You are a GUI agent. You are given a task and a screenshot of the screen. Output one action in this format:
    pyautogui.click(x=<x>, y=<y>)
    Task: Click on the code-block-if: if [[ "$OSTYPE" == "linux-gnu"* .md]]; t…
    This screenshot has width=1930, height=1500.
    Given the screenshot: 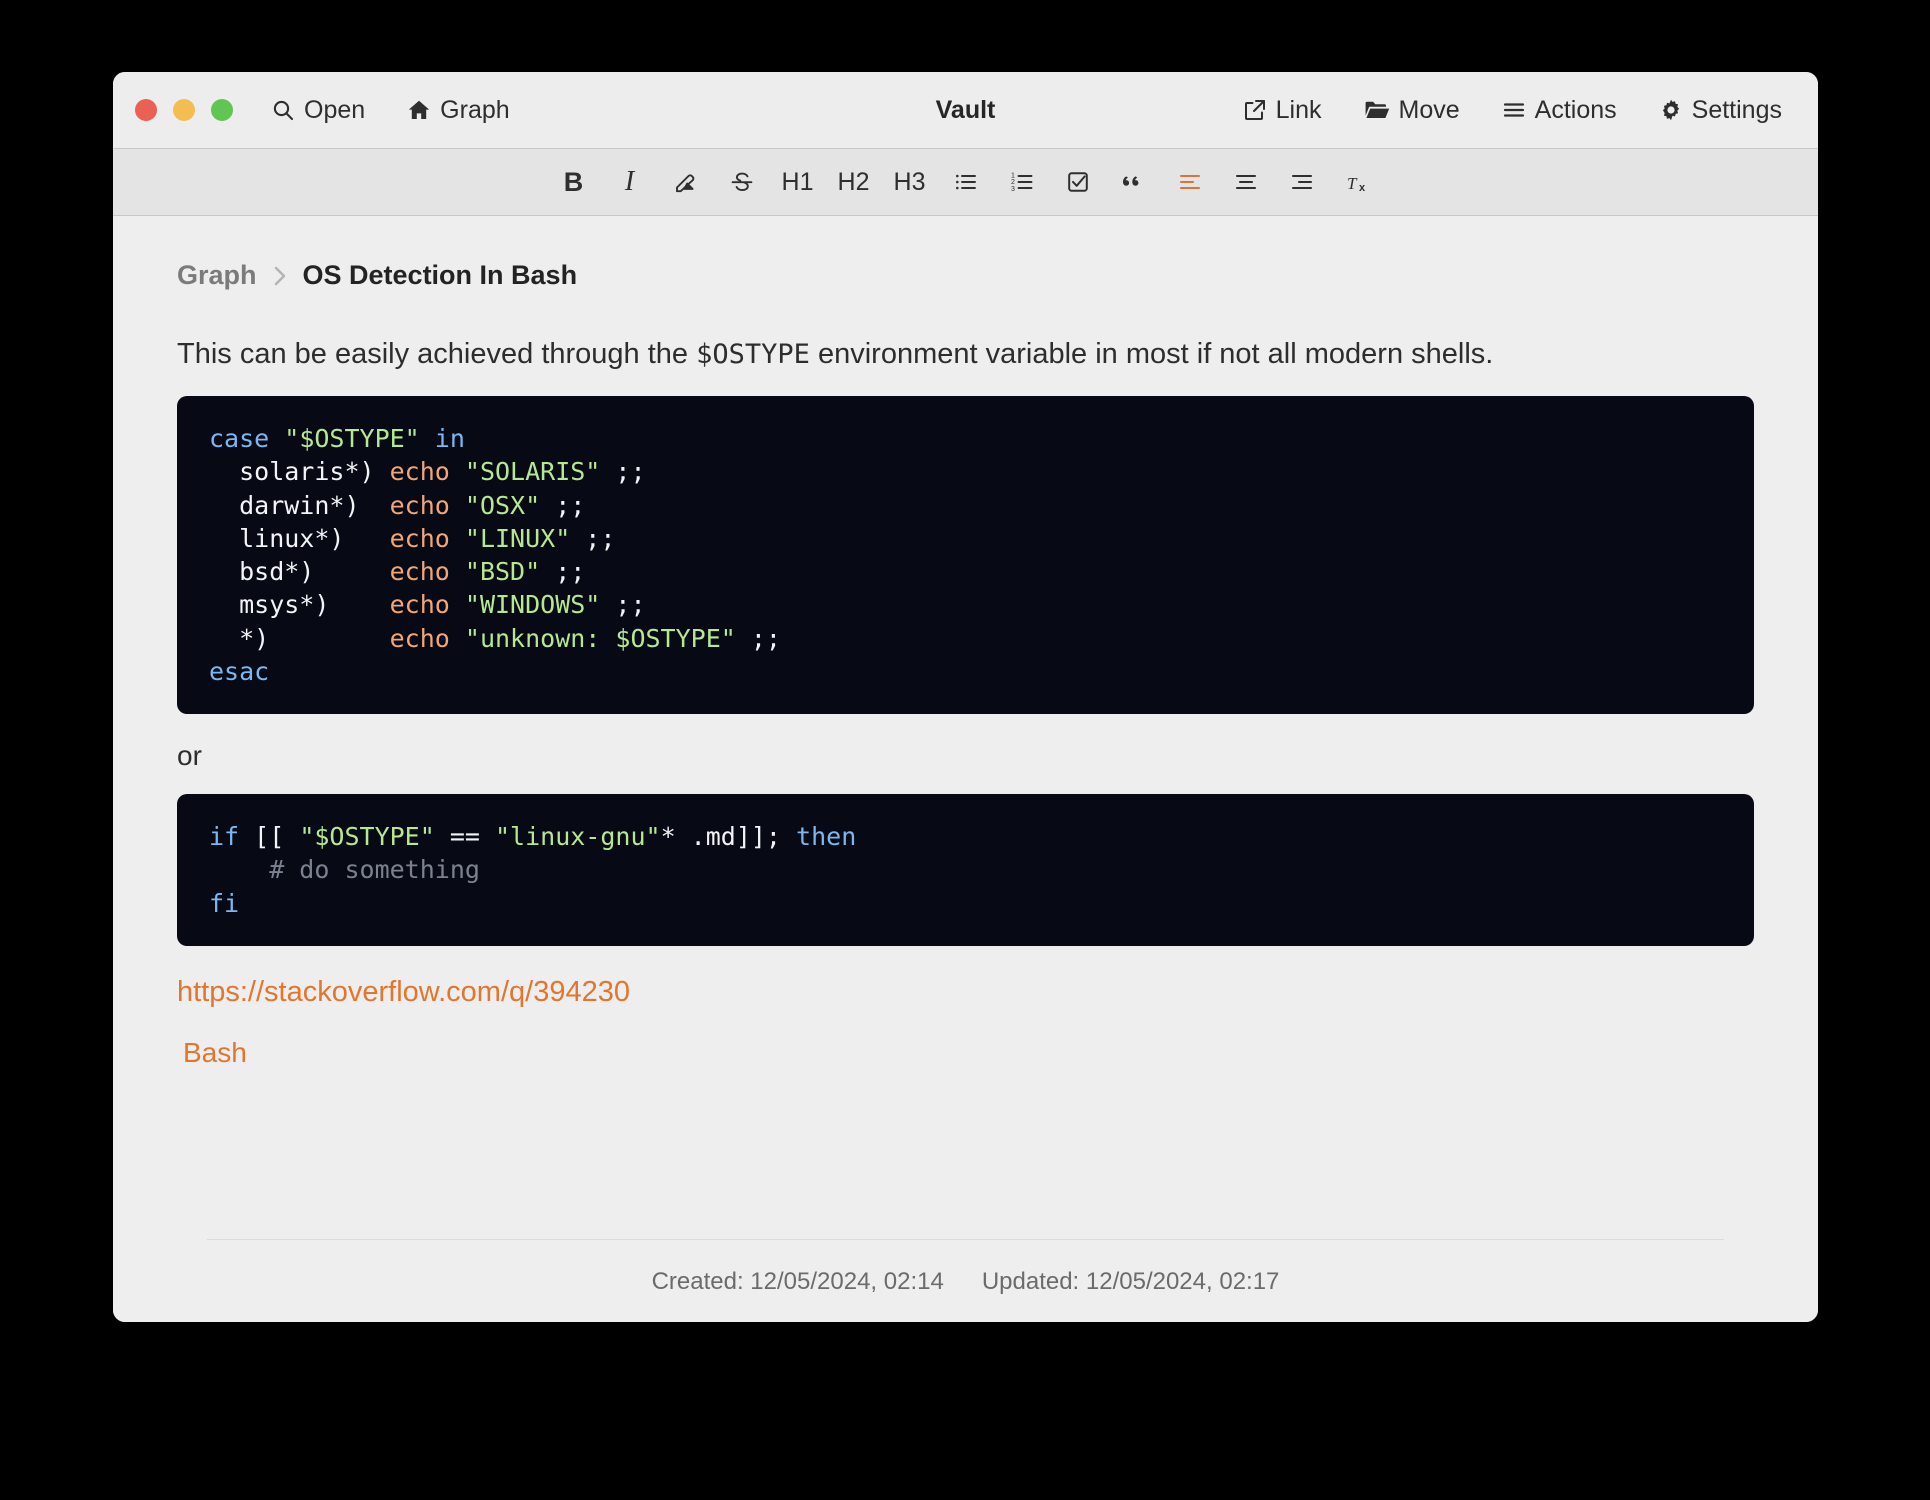 What is the action you would take?
    pyautogui.click(x=965, y=870)
    